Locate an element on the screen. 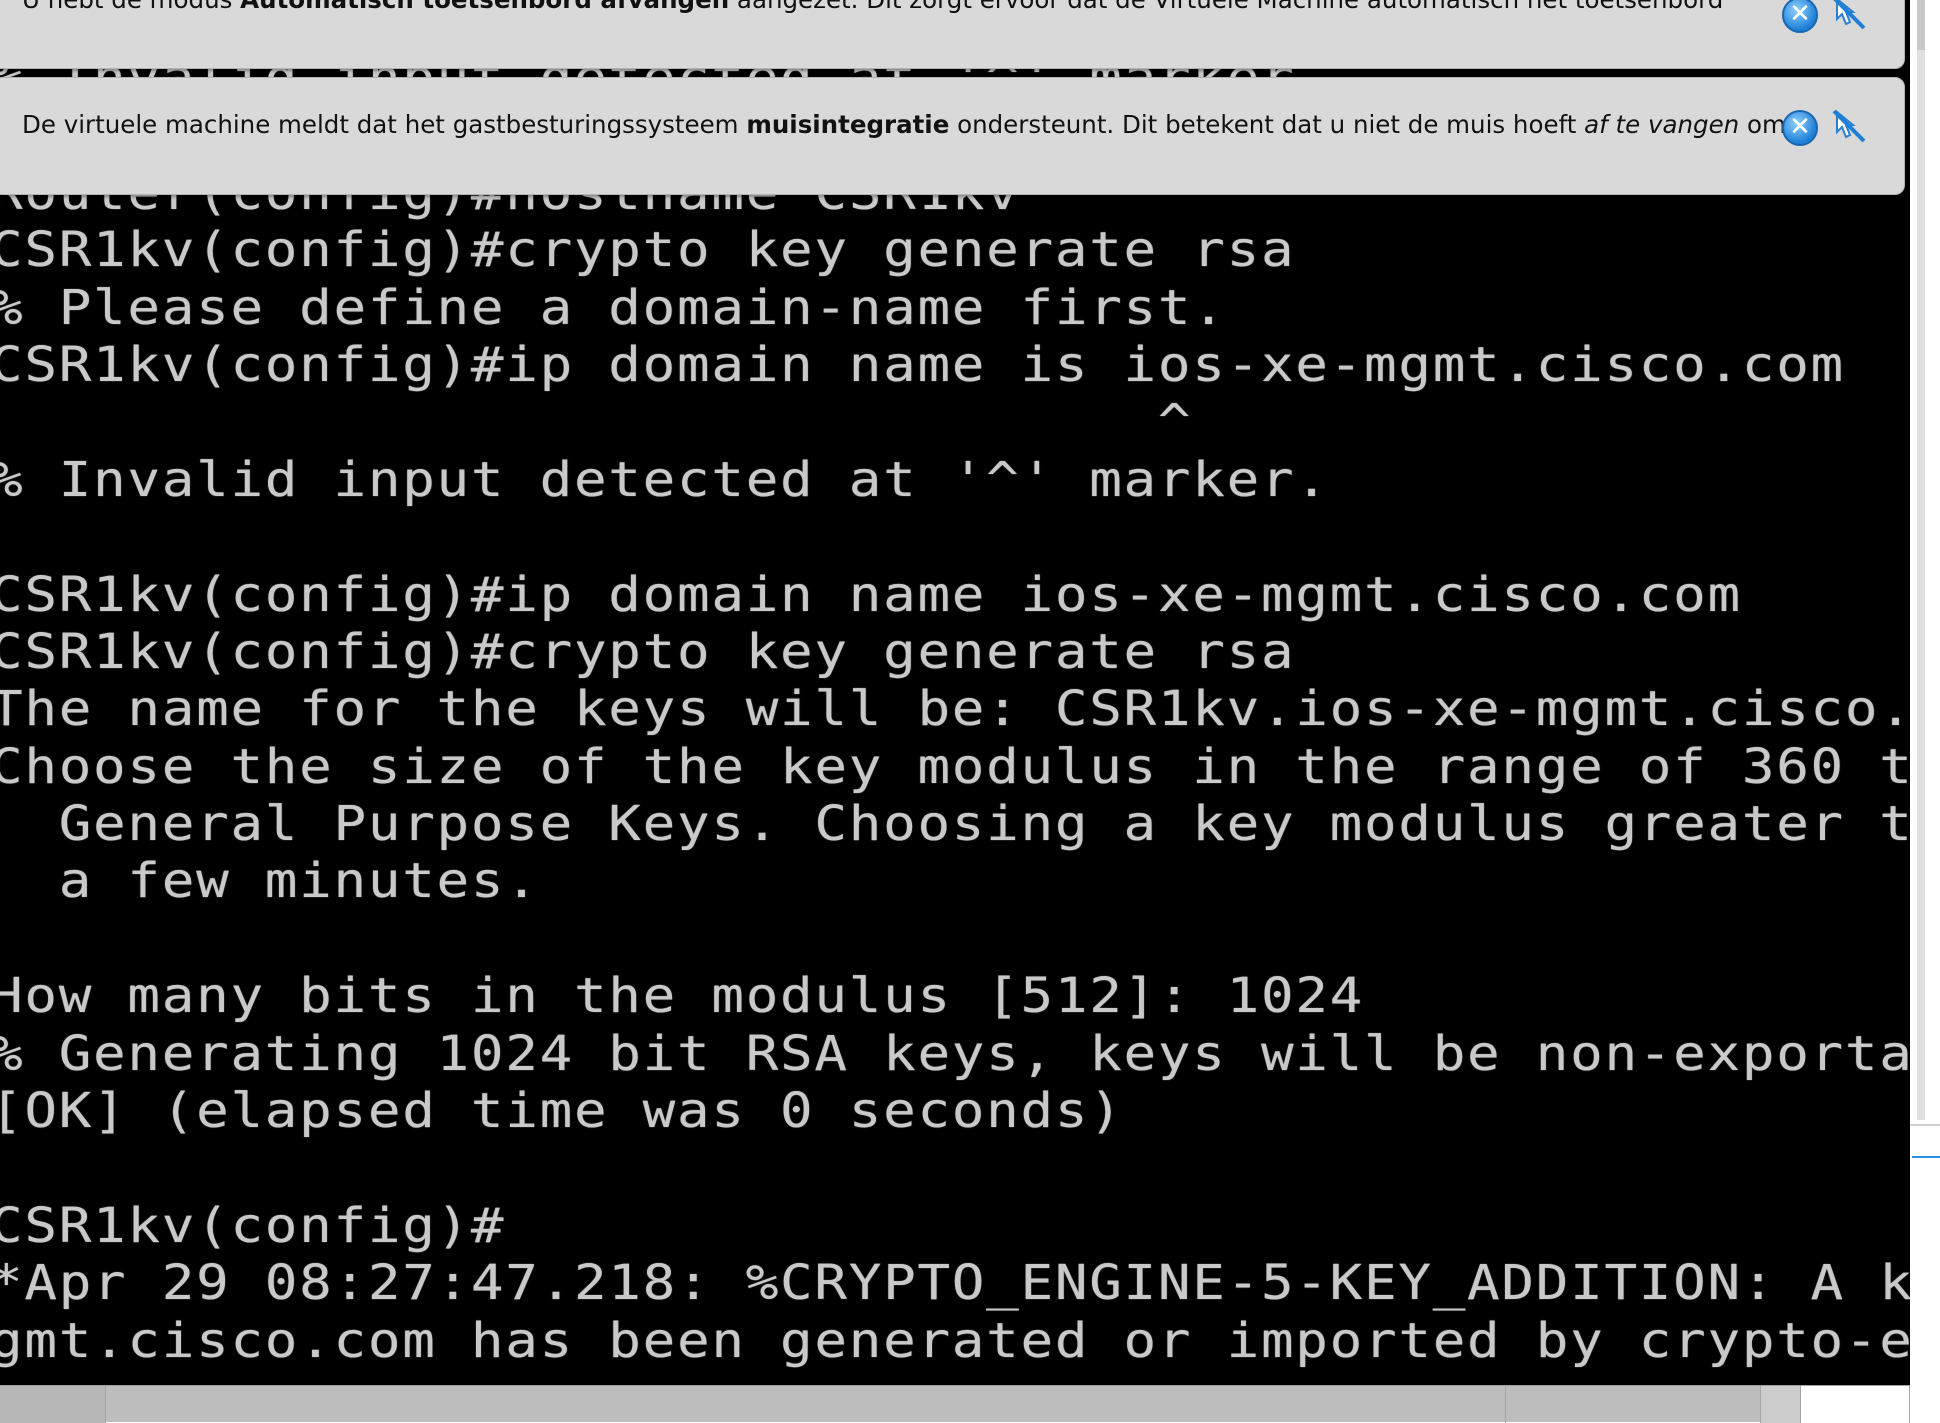 Image resolution: width=1940 pixels, height=1423 pixels. scrollbar is located at coordinates (1921, 560).